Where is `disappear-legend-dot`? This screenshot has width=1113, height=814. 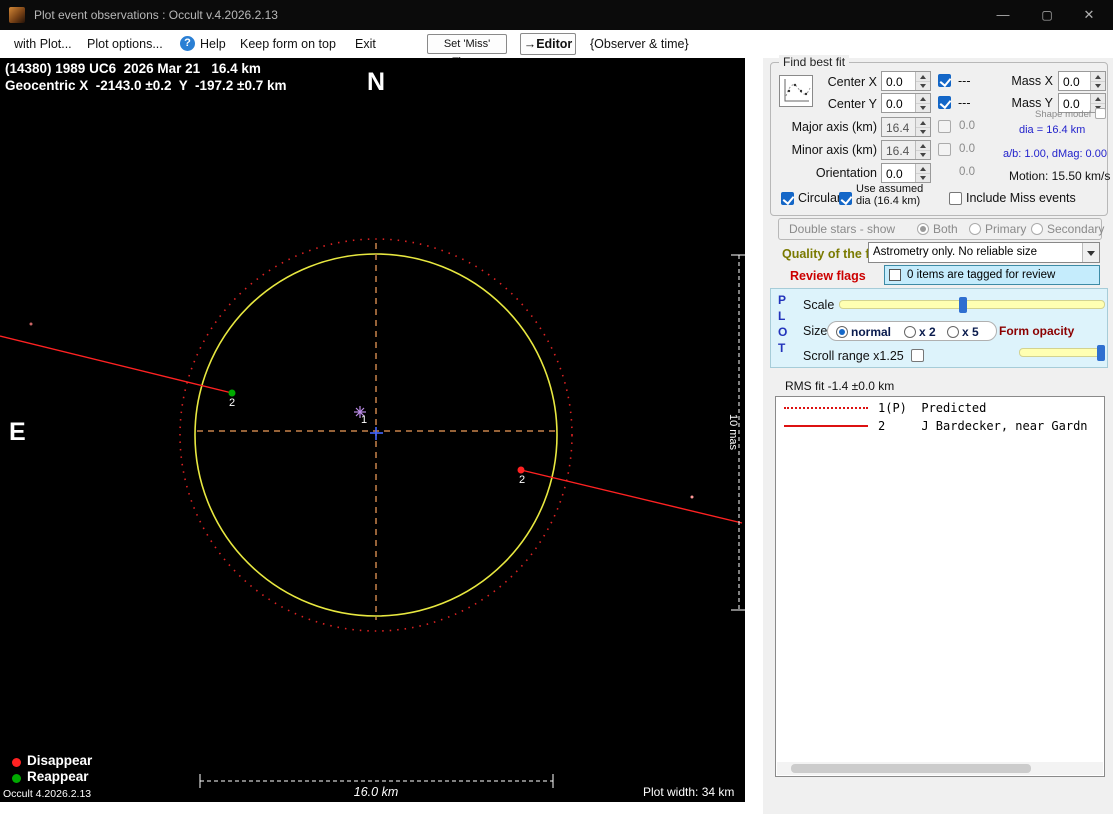
disappear-legend-dot is located at coordinates (16, 762).